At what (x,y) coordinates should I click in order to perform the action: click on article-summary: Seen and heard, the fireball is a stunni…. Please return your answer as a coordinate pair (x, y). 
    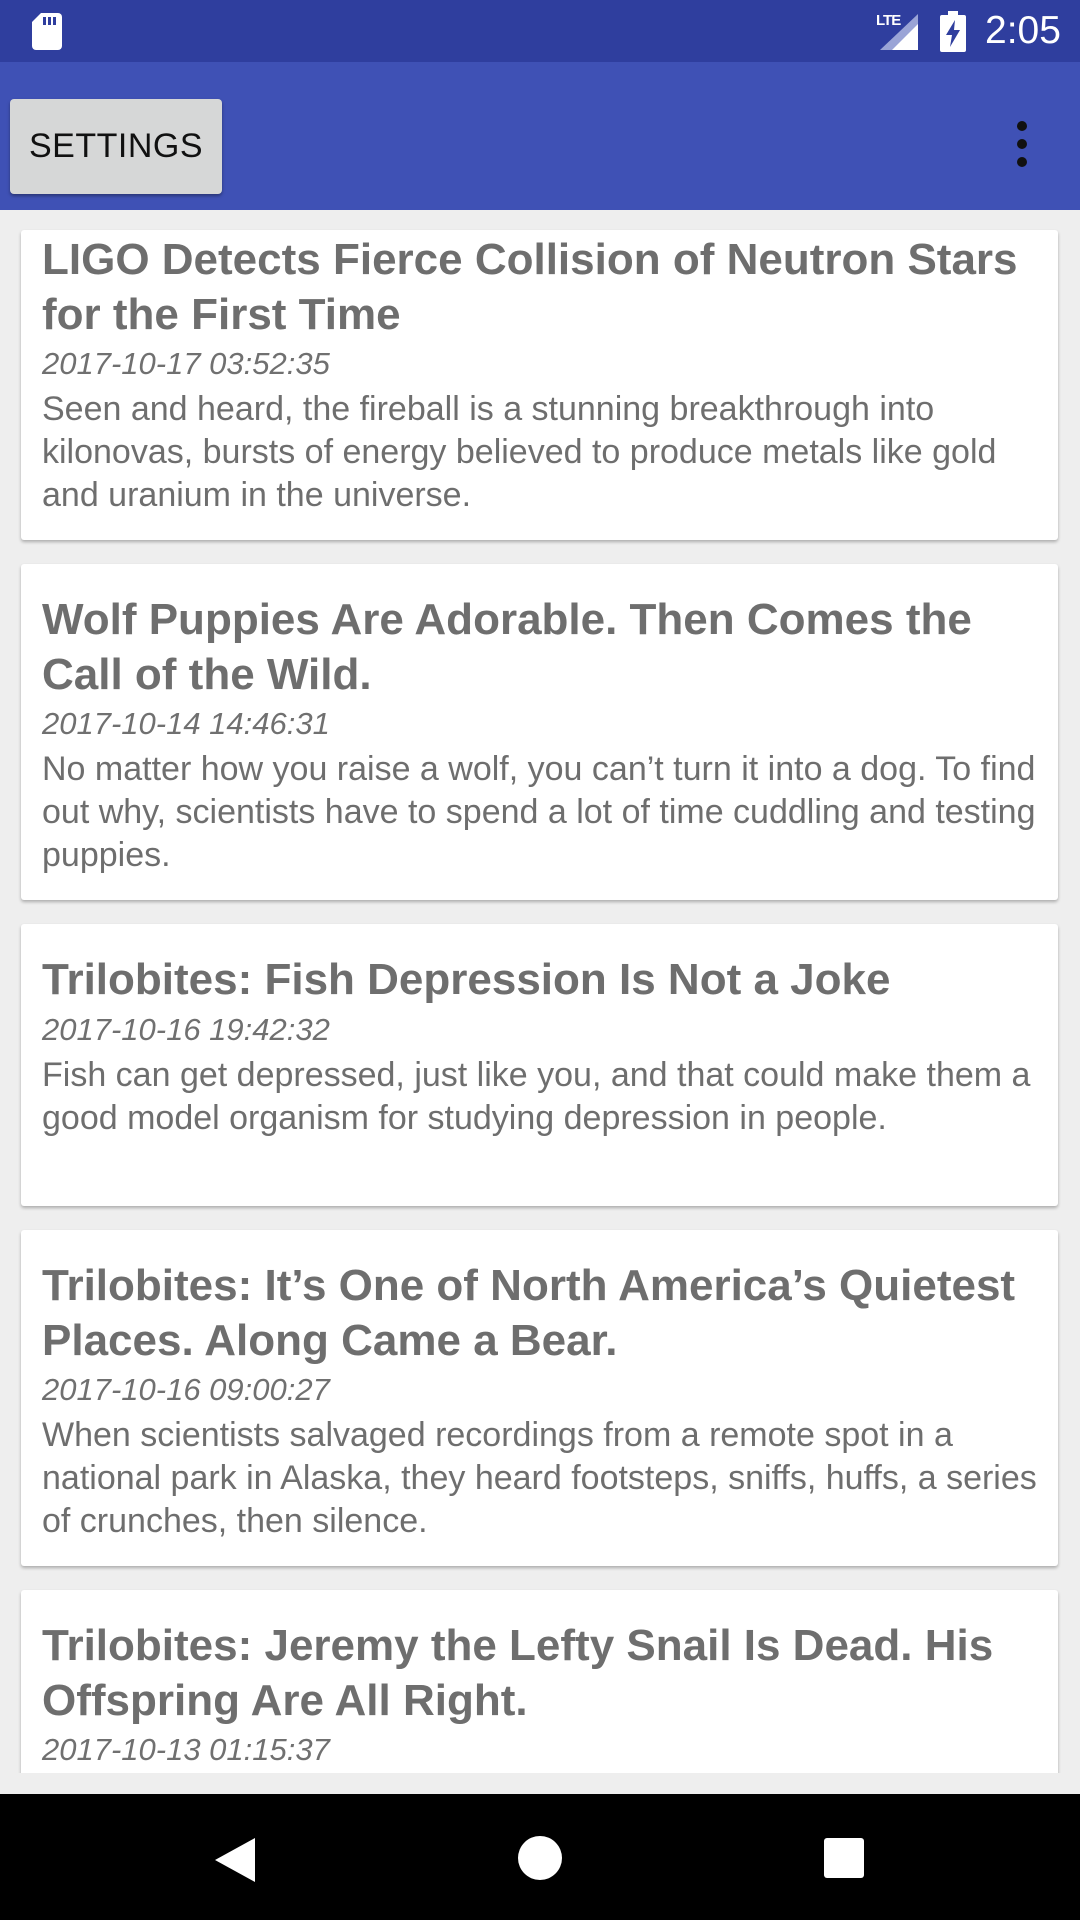
    Looking at the image, I should click on (519, 452).